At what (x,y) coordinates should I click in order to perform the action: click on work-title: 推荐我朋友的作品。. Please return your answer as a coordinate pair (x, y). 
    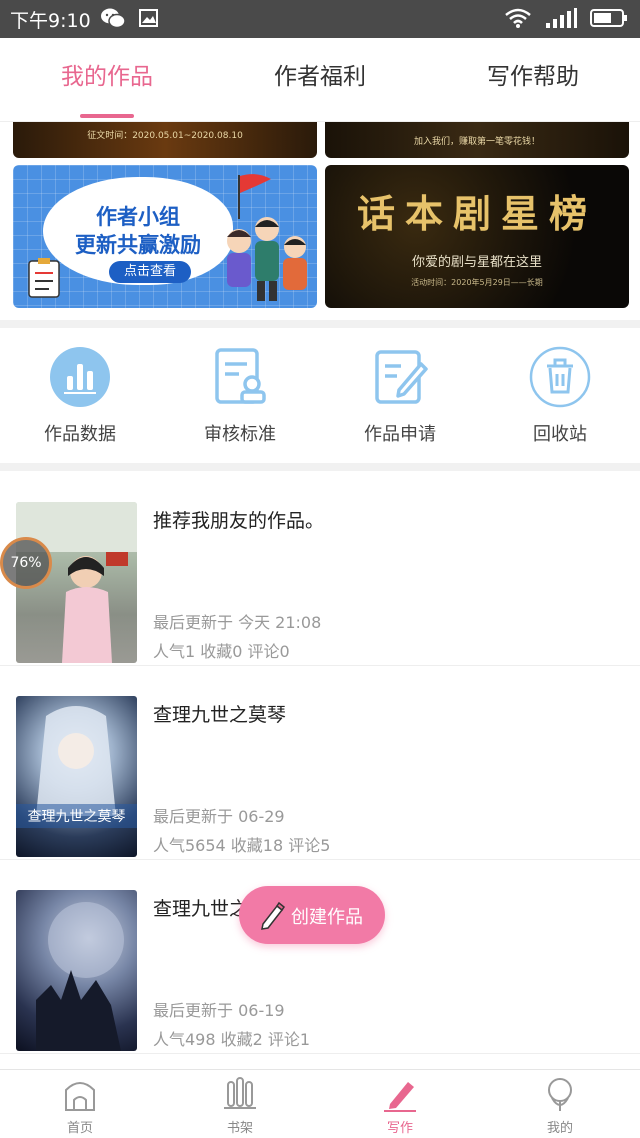
    Looking at the image, I should click on (239, 521).